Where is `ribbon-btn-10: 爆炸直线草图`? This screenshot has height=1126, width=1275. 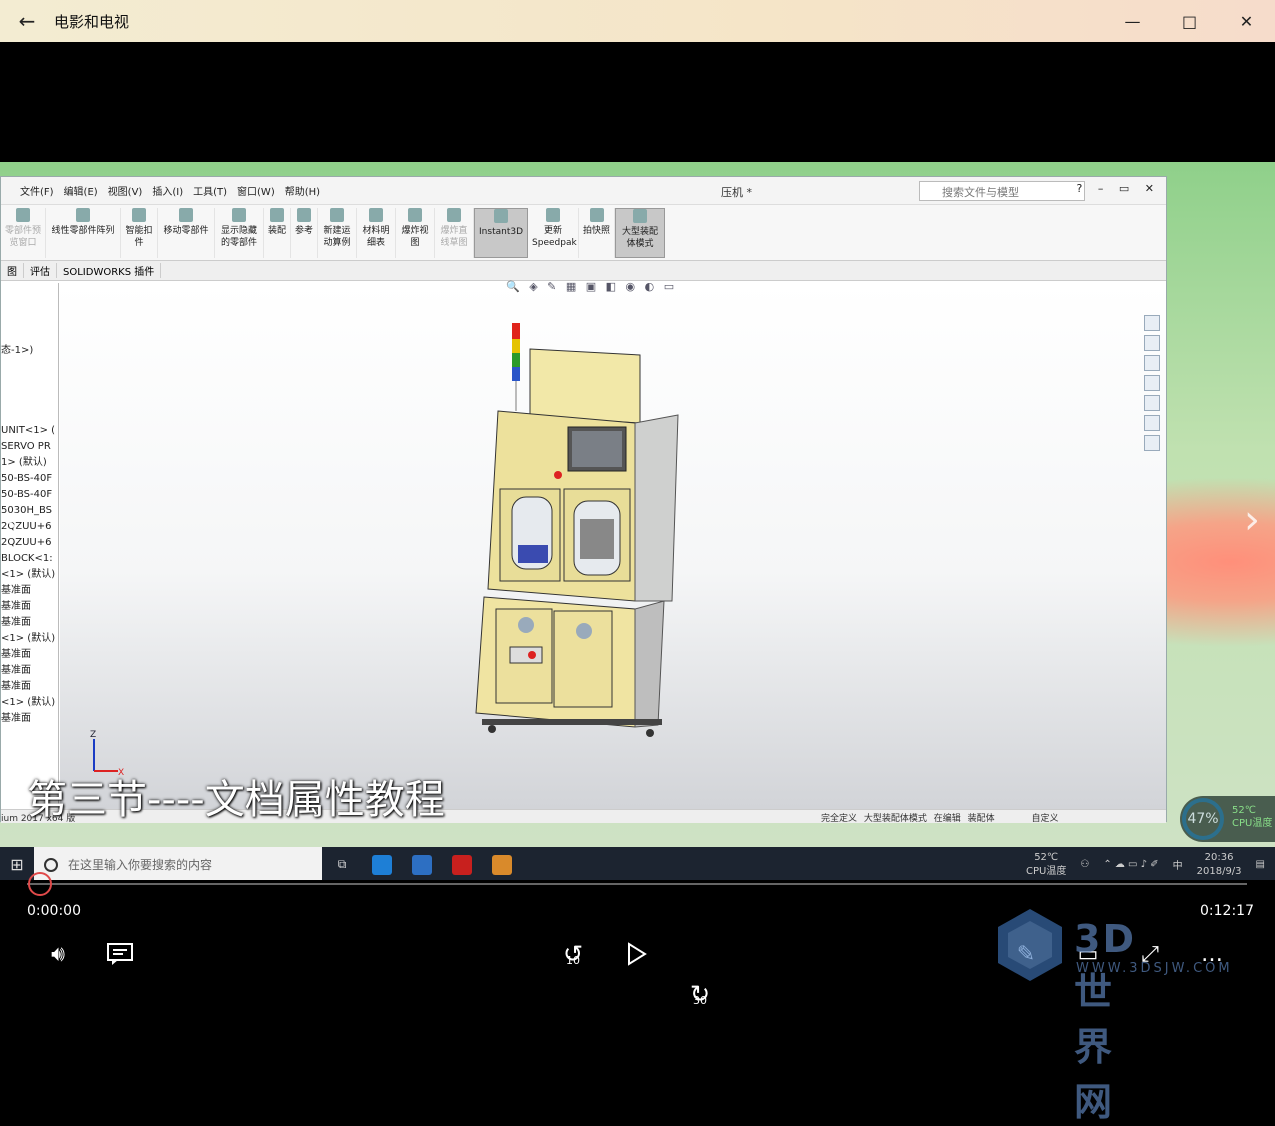 ribbon-btn-10: 爆炸直线草图 is located at coordinates (455, 233).